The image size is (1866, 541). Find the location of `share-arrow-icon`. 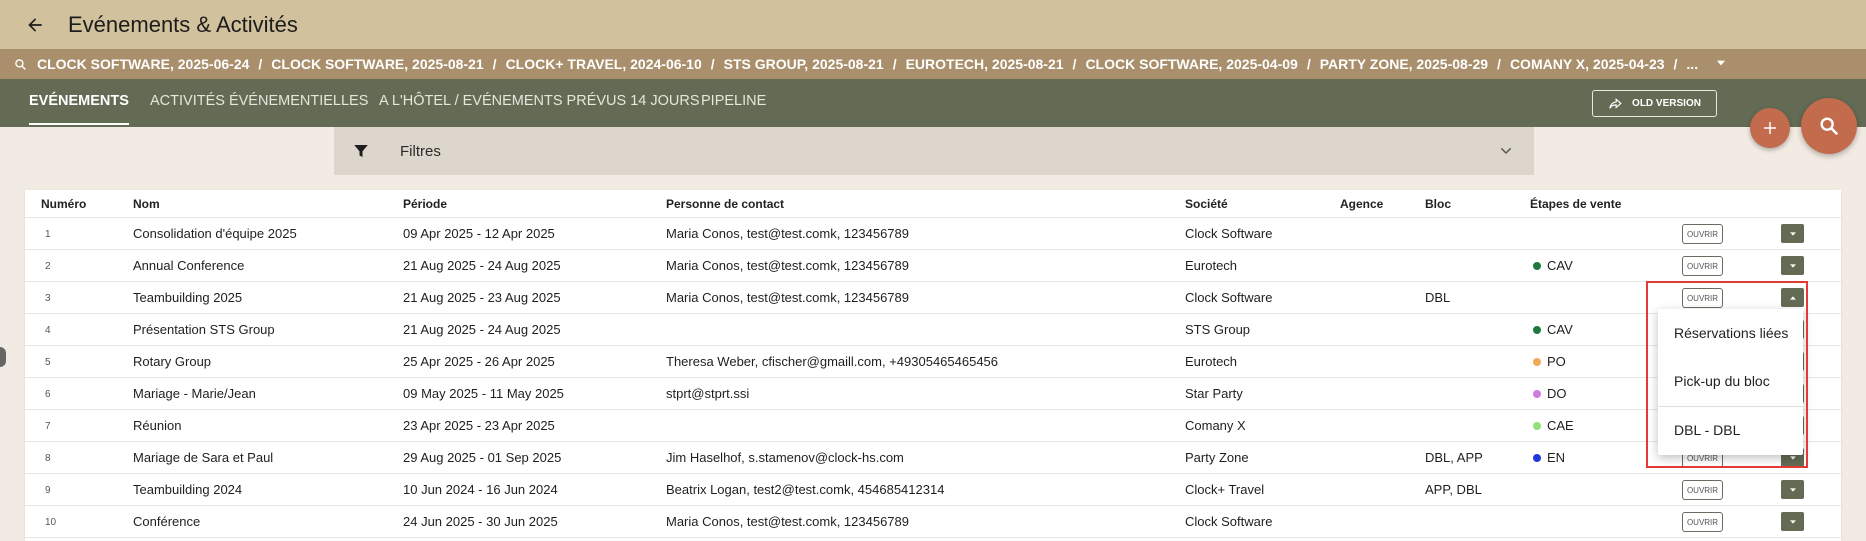

share-arrow-icon is located at coordinates (1615, 103).